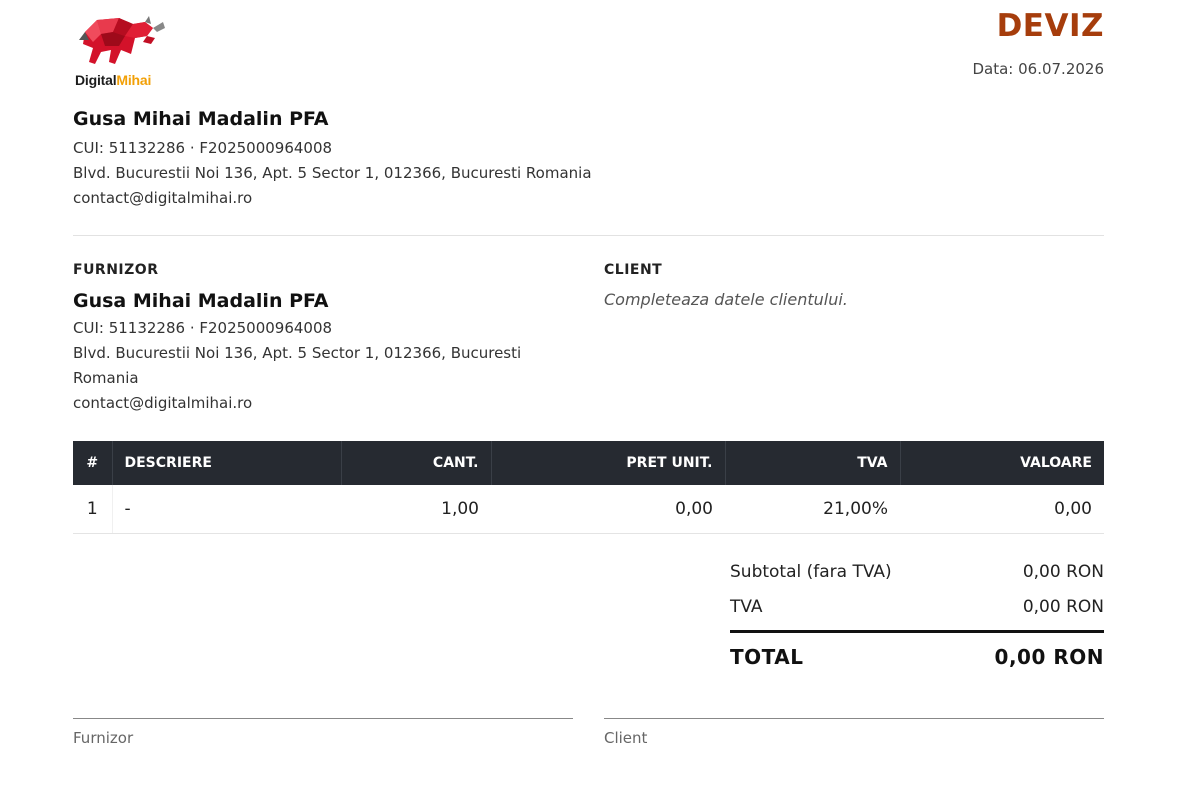 The width and height of the screenshot is (1194, 789). I want to click on total-label: TOTAL, so click(767, 657).